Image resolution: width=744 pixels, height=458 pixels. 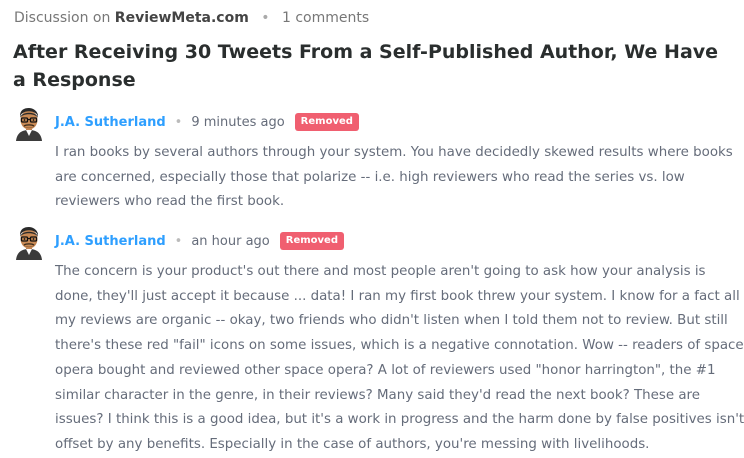 I want to click on comment-meta: J.A. Sutherland • an hour ago Removed, so click(x=199, y=241).